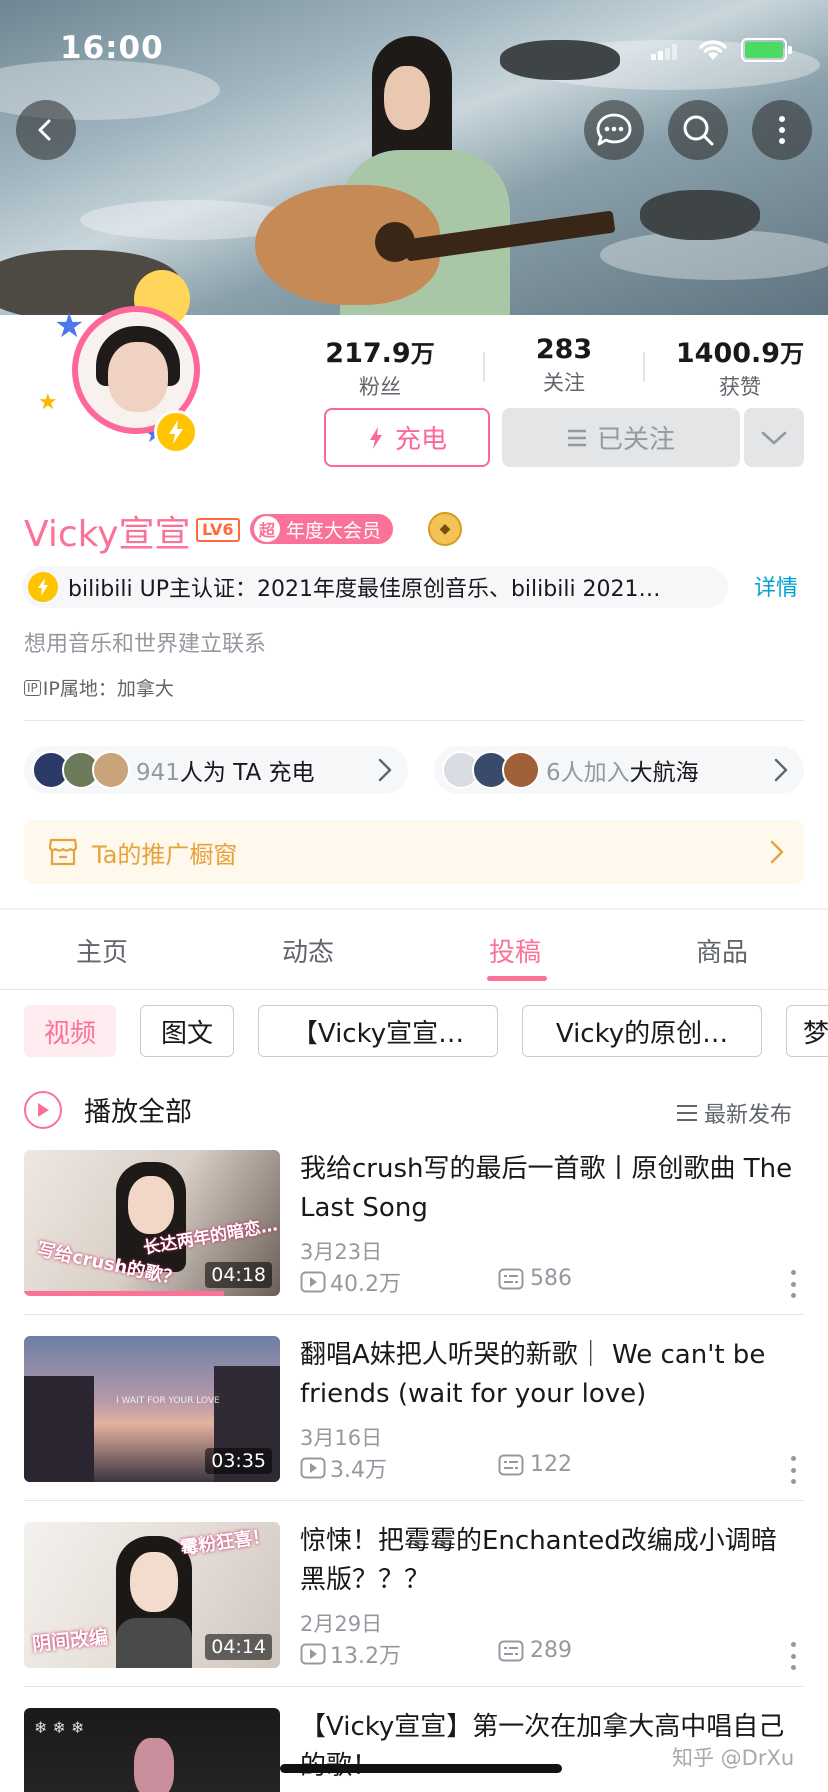 Image resolution: width=828 pixels, height=1792 pixels. Describe the element at coordinates (152, 1595) in the screenshot. I see `video-thumbnail: 霉粉狂喜！ 阴间改编 04:14` at that location.